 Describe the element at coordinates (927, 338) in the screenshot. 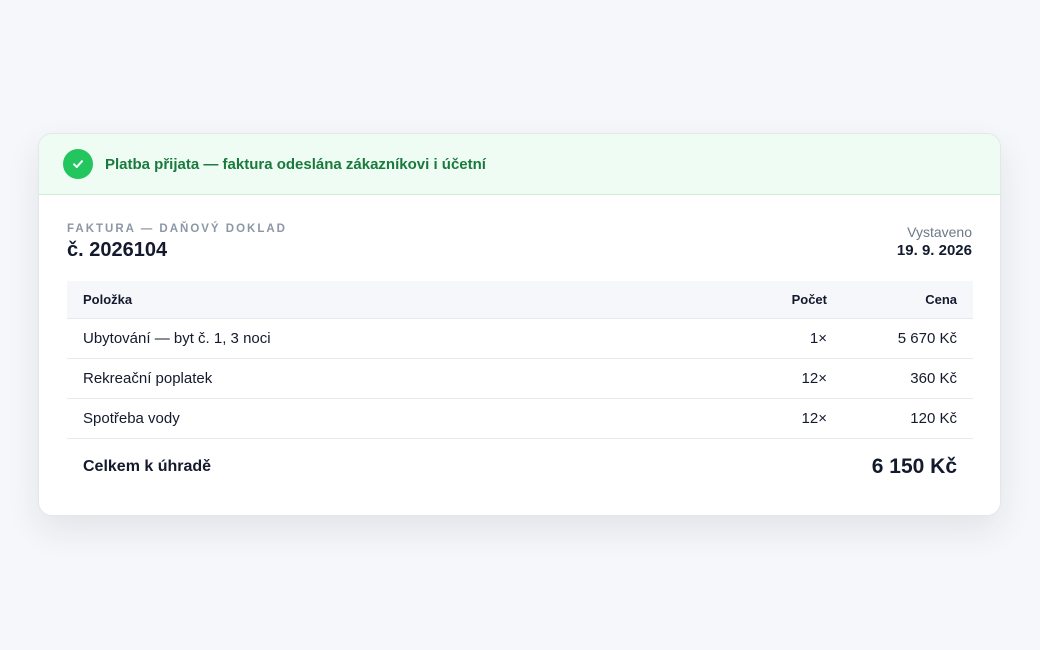

I see `row-price: 5 670 Kč` at that location.